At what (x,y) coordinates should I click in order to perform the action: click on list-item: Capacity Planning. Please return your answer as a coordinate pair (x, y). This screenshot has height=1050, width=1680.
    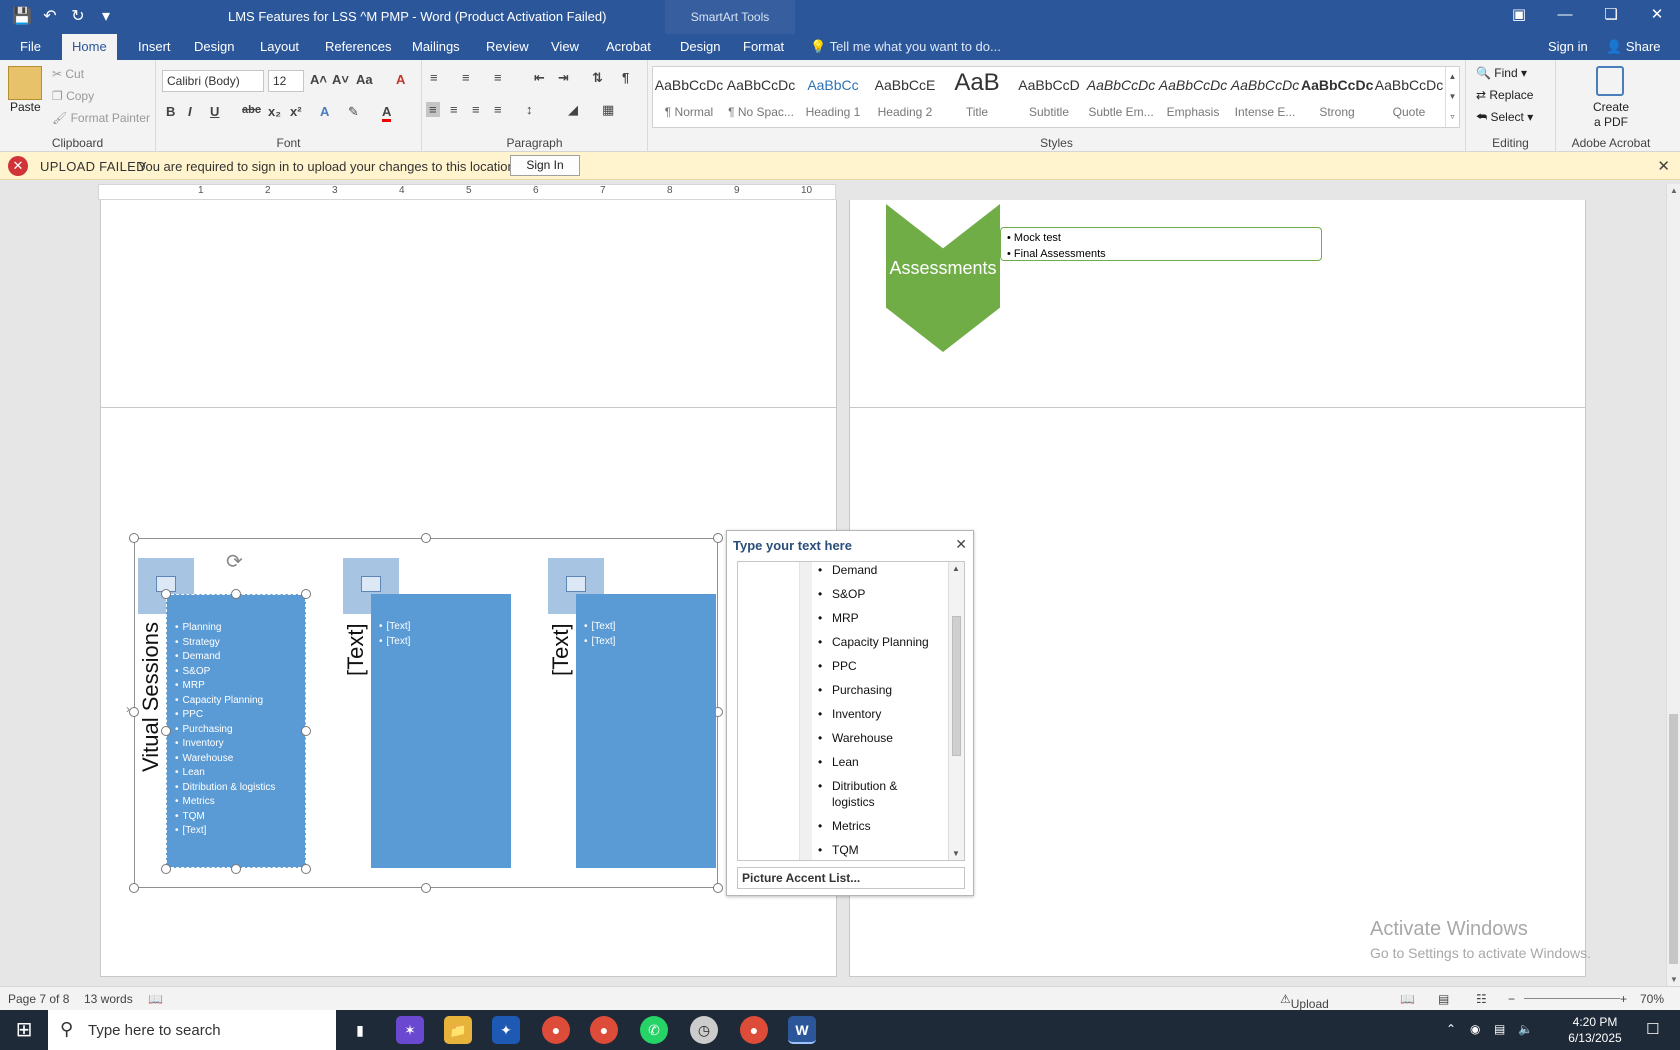
    Looking at the image, I should click on (225, 701).